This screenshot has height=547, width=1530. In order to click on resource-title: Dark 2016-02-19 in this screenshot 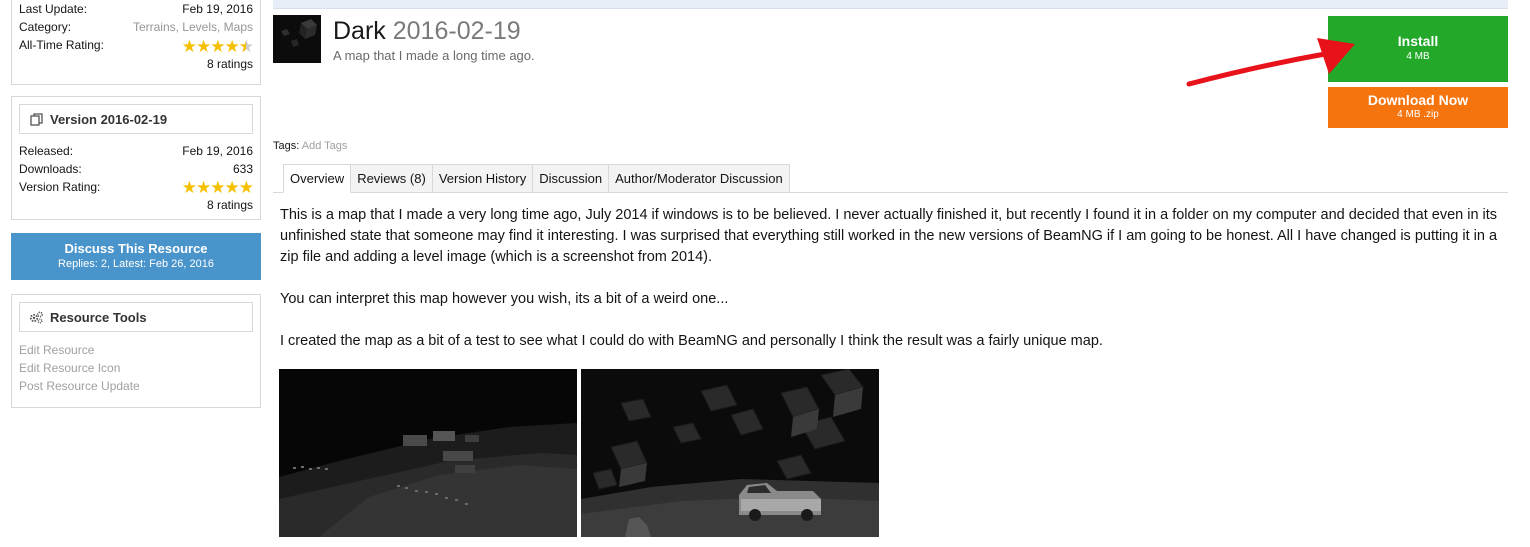, I will do `click(427, 31)`.